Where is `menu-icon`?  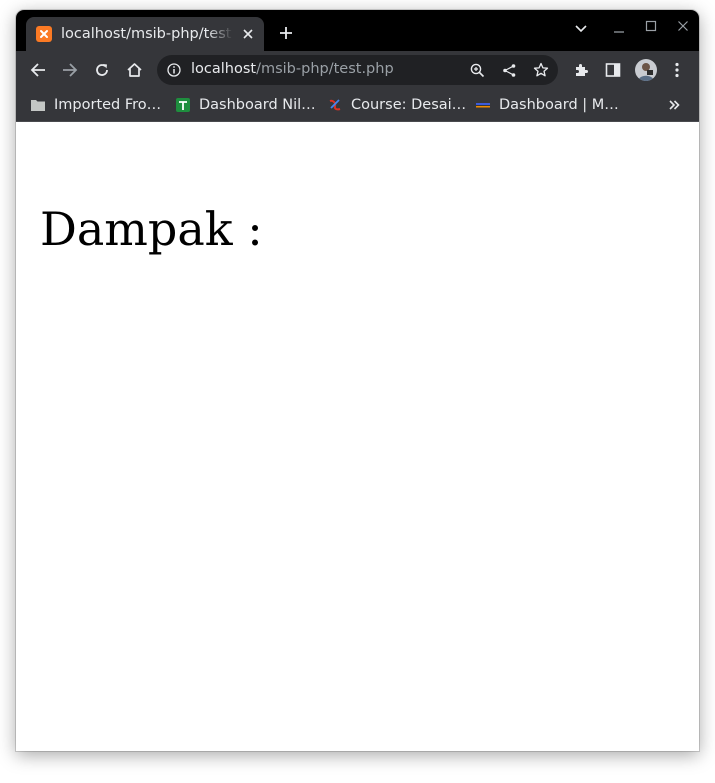 menu-icon is located at coordinates (677, 70).